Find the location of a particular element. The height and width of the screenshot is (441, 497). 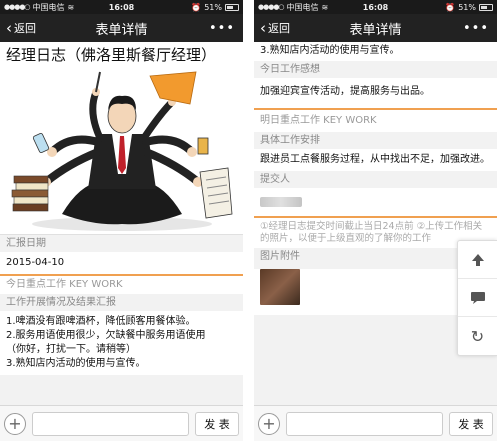

plan-label: 具体工作安排 is located at coordinates (375, 140).